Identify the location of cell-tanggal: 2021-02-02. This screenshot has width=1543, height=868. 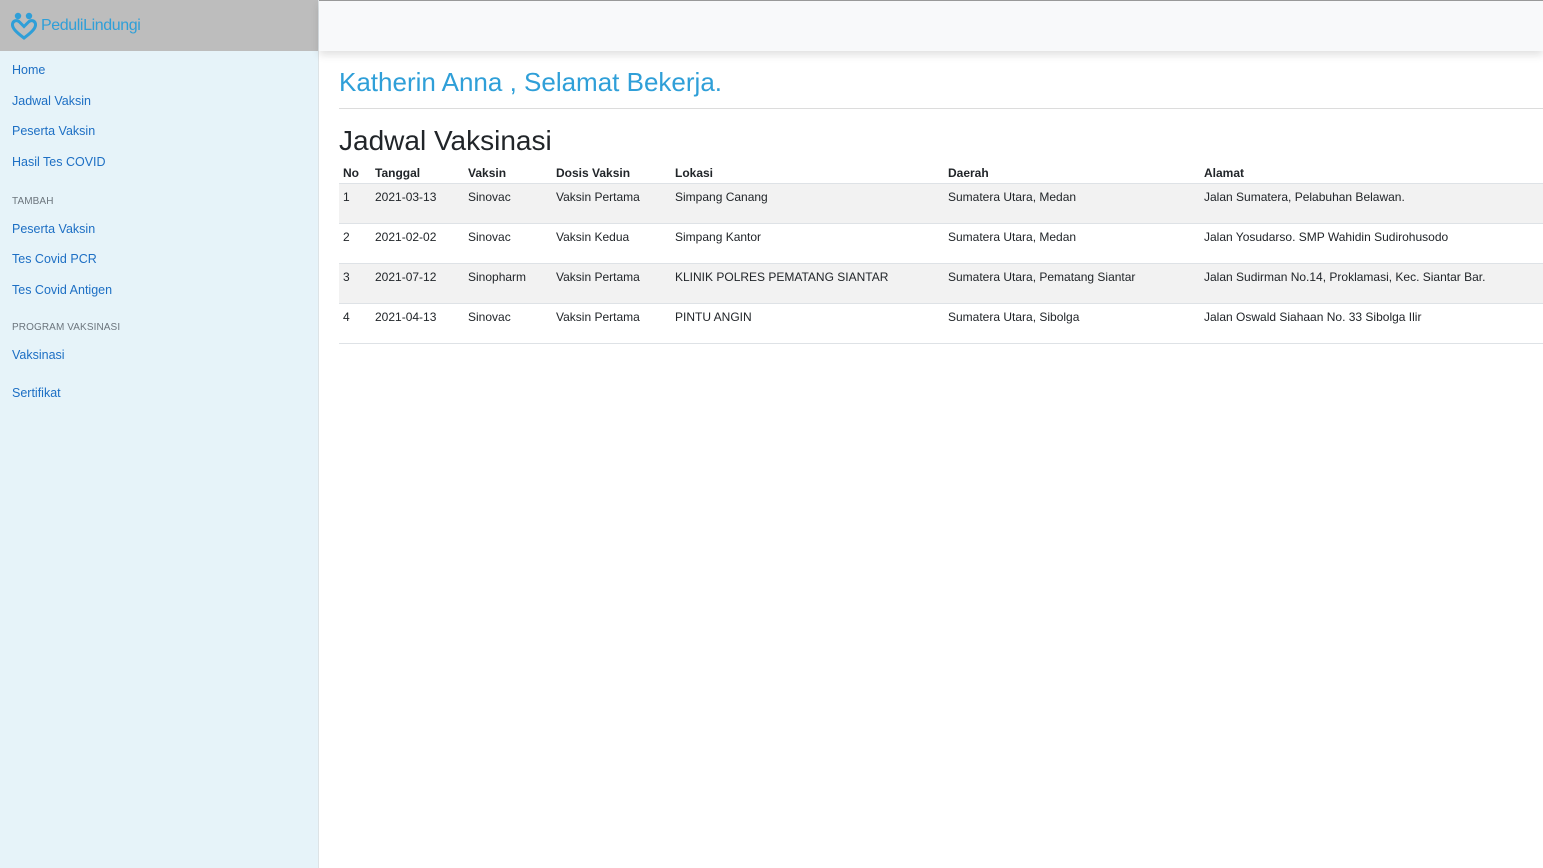
(417, 243).